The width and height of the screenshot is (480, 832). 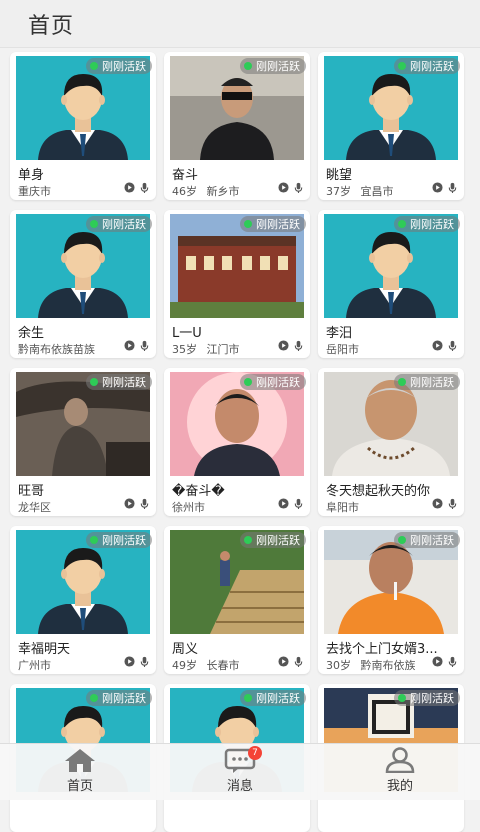 What do you see at coordinates (56, 349) in the screenshot?
I see `user-city: 黔南布依族苗族` at bounding box center [56, 349].